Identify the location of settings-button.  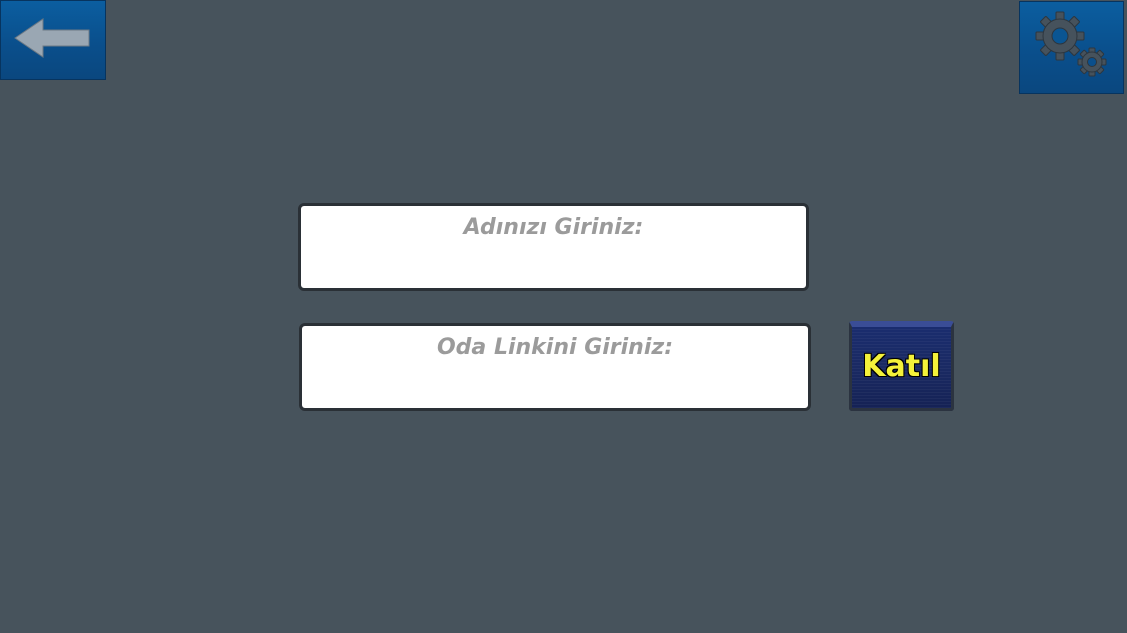
(1071, 47).